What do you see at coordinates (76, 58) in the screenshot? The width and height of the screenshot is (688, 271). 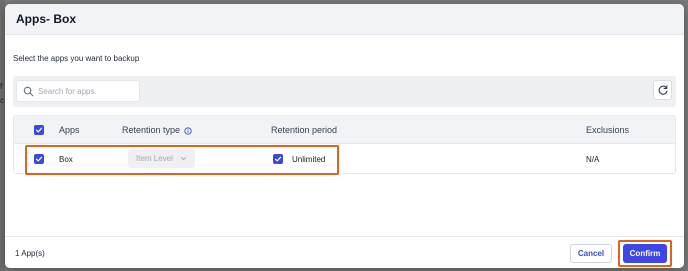 I see `instruction-text: Select the apps you want to backup` at bounding box center [76, 58].